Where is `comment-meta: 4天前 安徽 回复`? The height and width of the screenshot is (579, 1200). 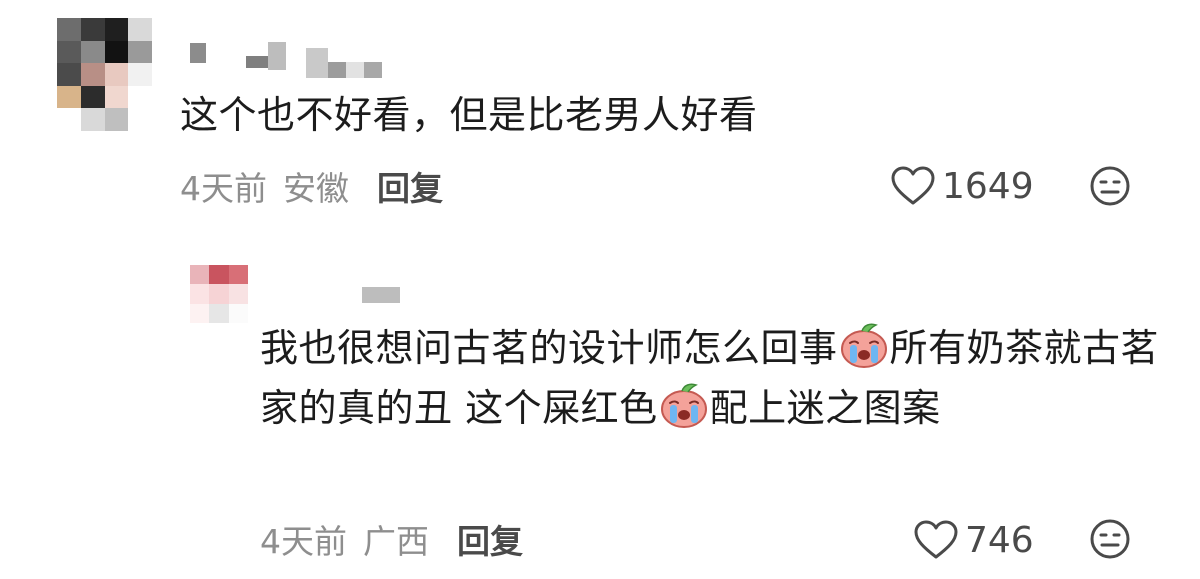
comment-meta: 4天前 安徽 回复 is located at coordinates (311, 186).